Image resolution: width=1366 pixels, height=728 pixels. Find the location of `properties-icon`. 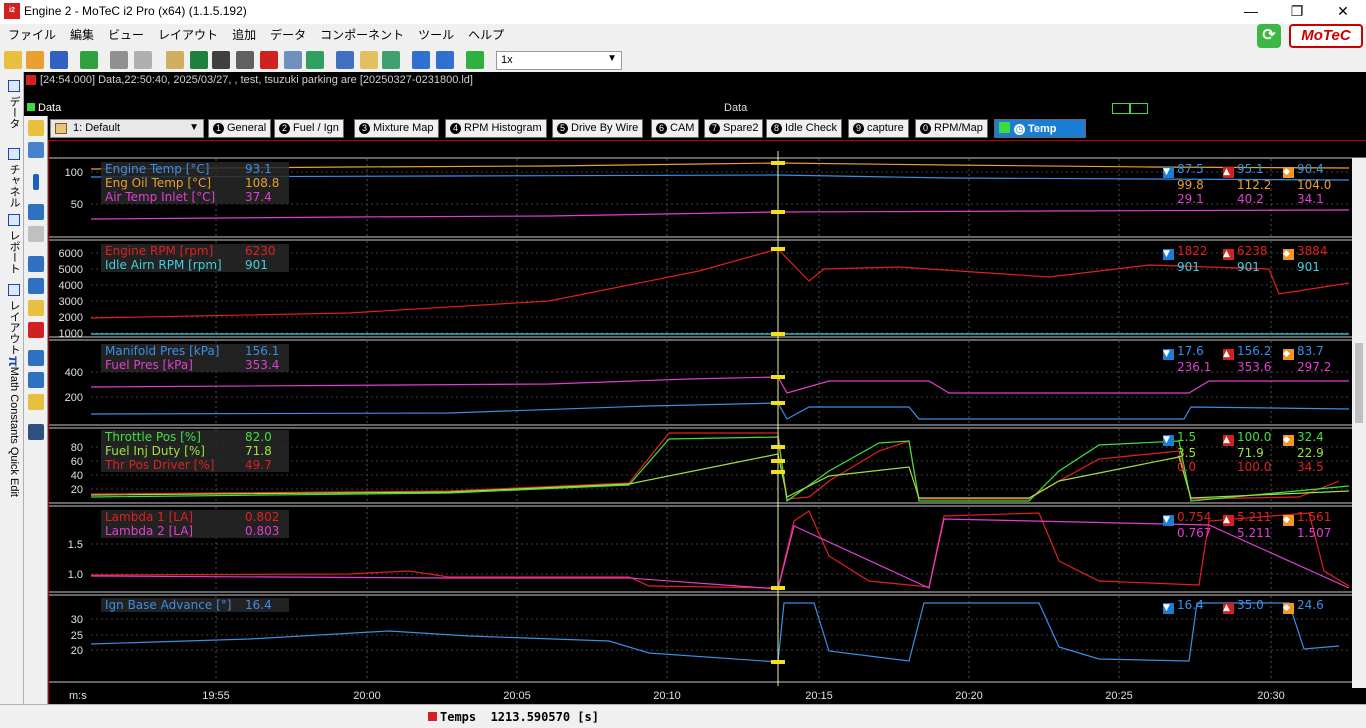

properties-icon is located at coordinates (36, 128).